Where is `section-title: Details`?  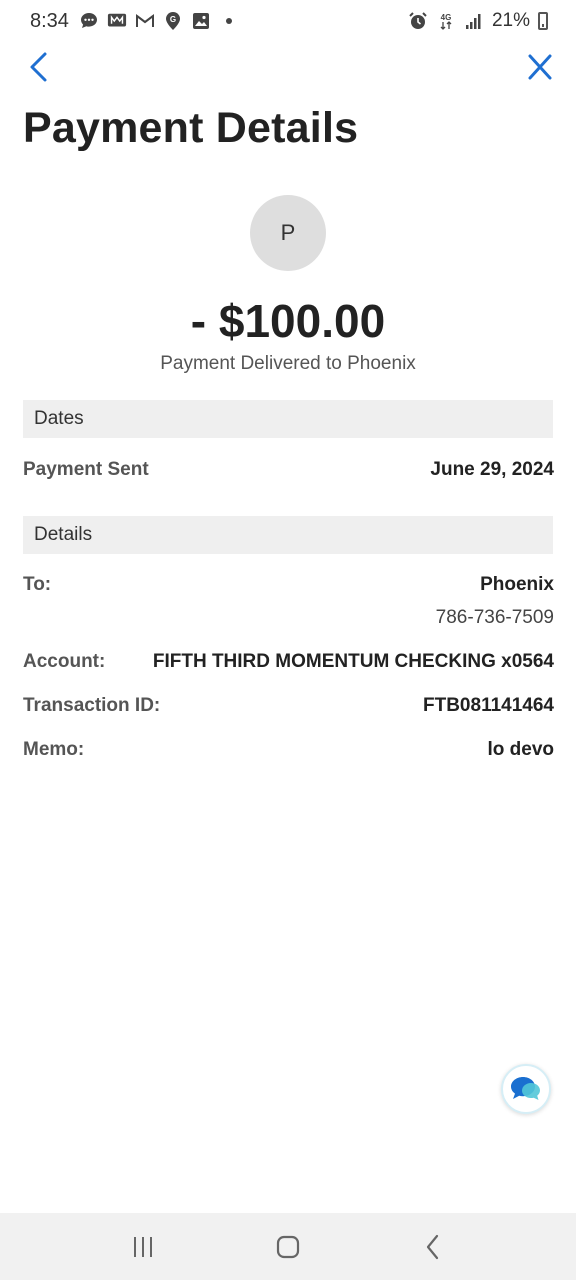
section-title: Details is located at coordinates (63, 534).